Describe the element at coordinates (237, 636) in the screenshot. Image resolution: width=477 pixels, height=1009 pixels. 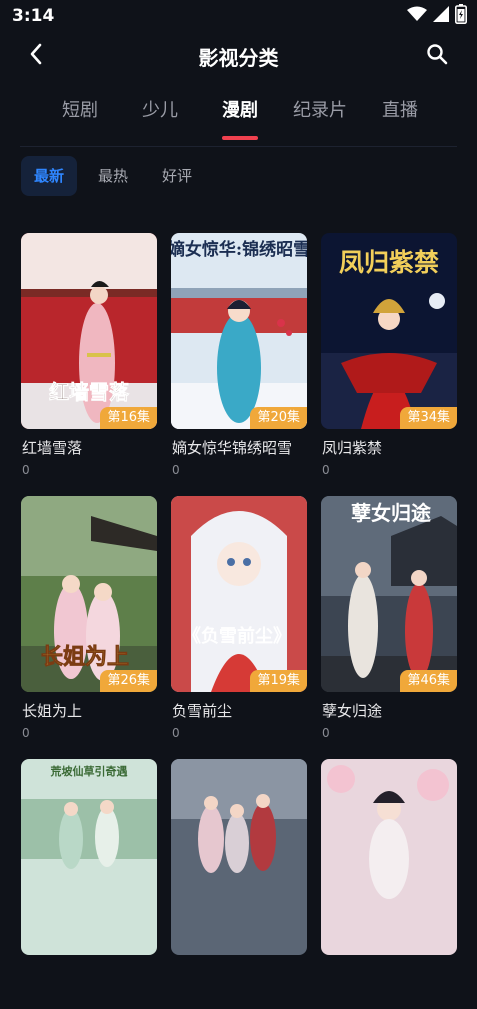
I see `poster-text: 《负雪前尘》` at that location.